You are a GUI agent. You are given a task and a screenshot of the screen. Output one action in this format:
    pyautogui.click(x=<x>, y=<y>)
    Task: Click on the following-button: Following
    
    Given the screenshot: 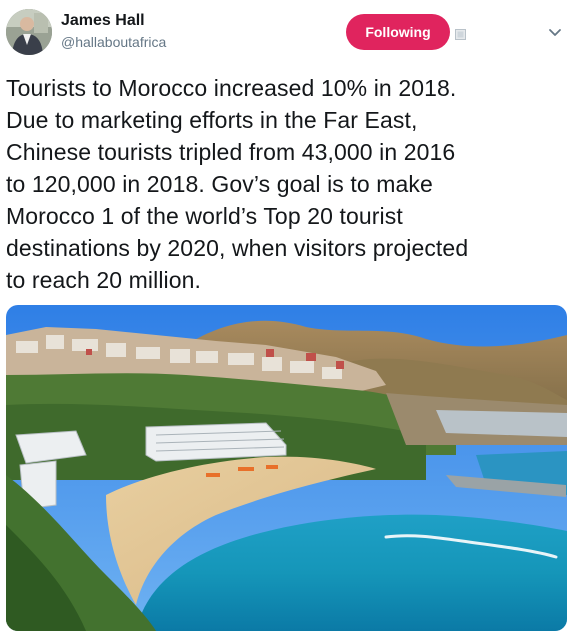 What is the action you would take?
    pyautogui.click(x=398, y=32)
    